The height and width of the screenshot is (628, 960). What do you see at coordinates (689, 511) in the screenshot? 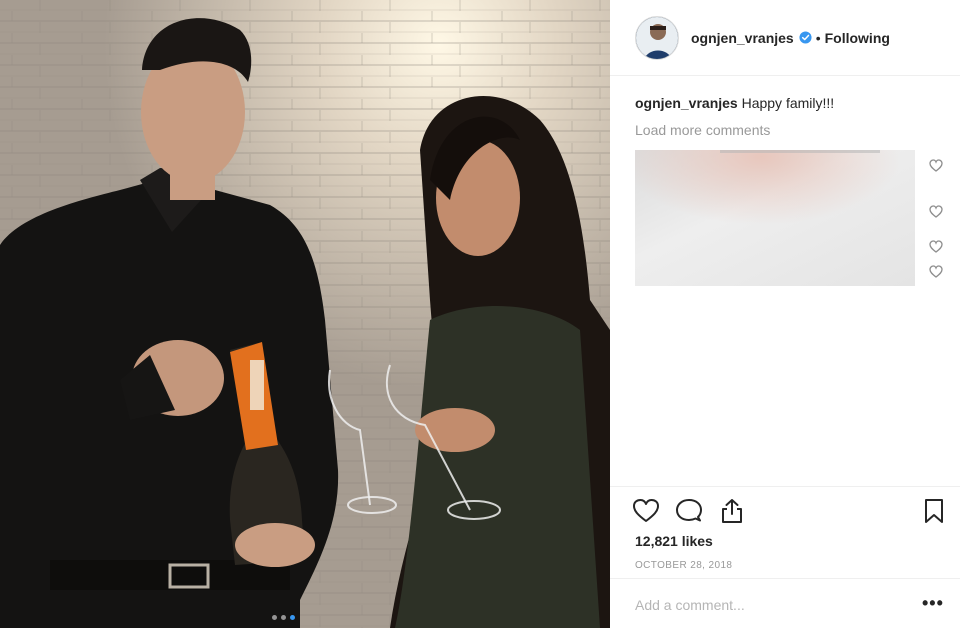
I see `comment-icon` at bounding box center [689, 511].